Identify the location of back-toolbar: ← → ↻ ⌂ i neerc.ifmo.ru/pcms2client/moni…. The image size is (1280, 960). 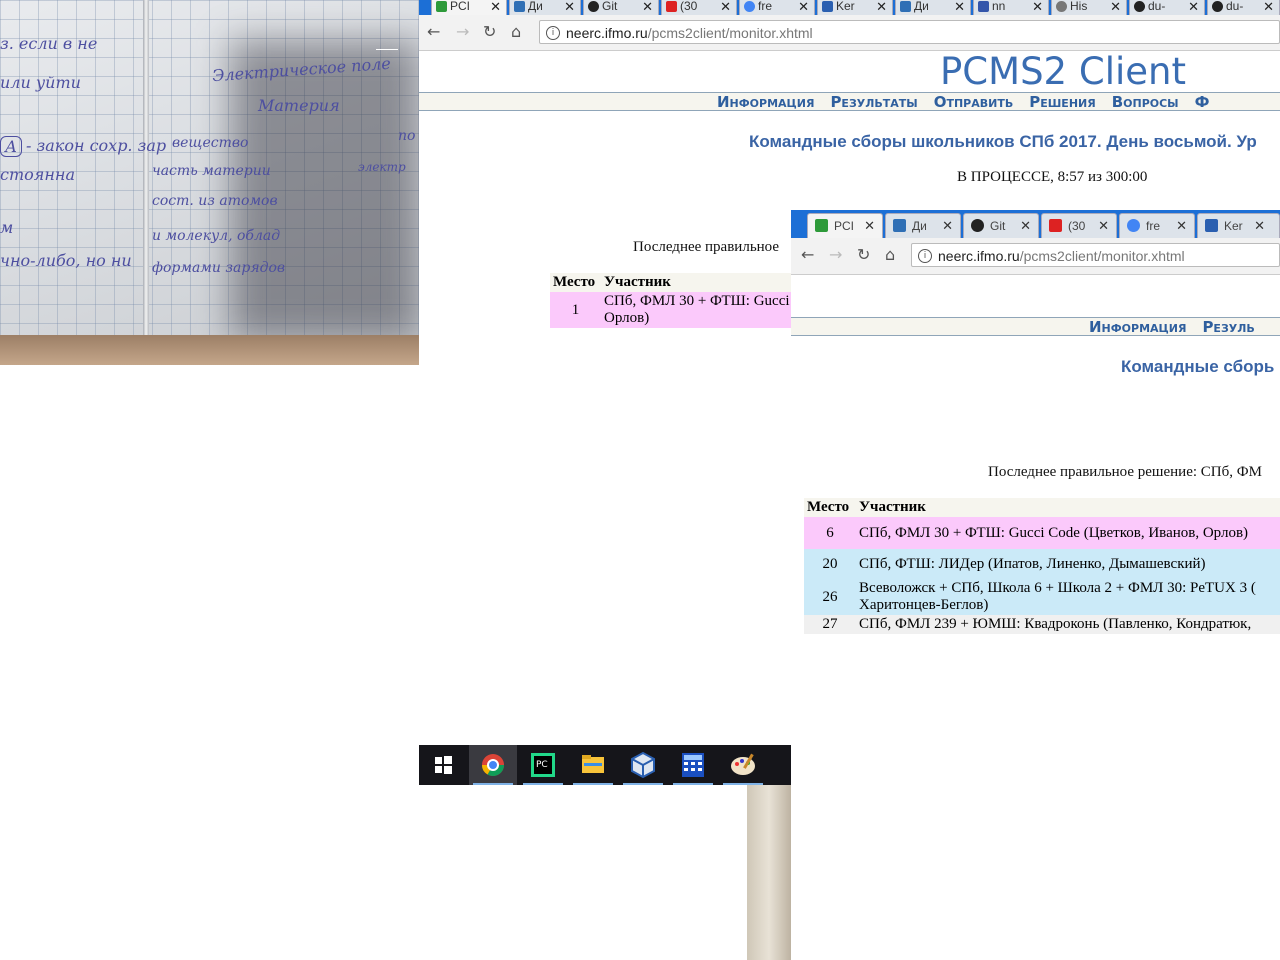
(849, 33).